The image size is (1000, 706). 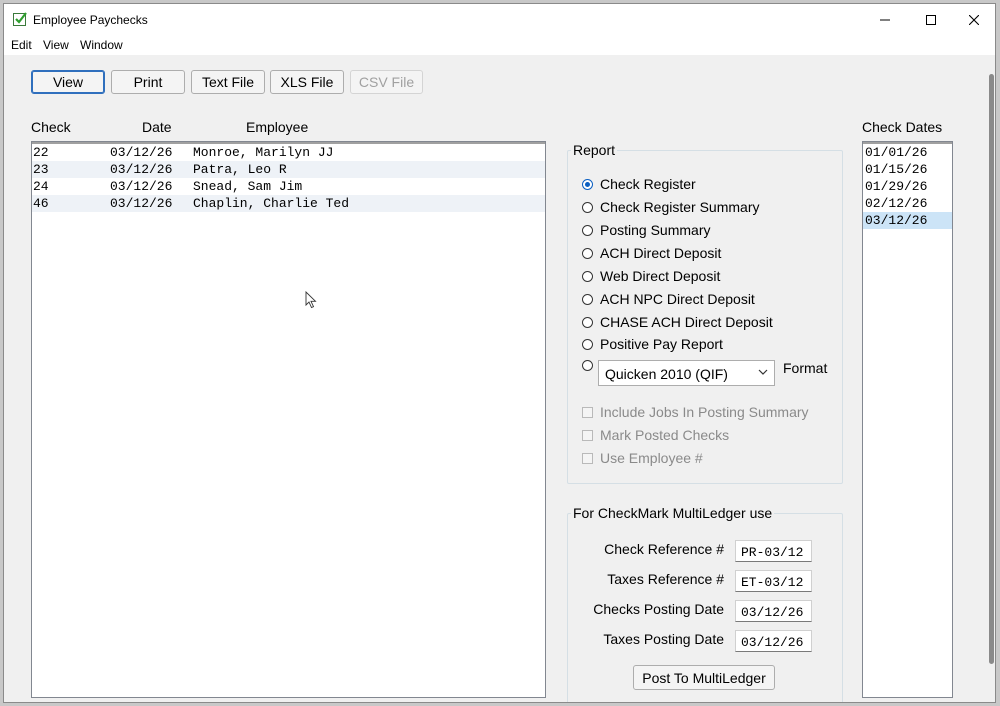 I want to click on date-column-header: Date, so click(x=157, y=127).